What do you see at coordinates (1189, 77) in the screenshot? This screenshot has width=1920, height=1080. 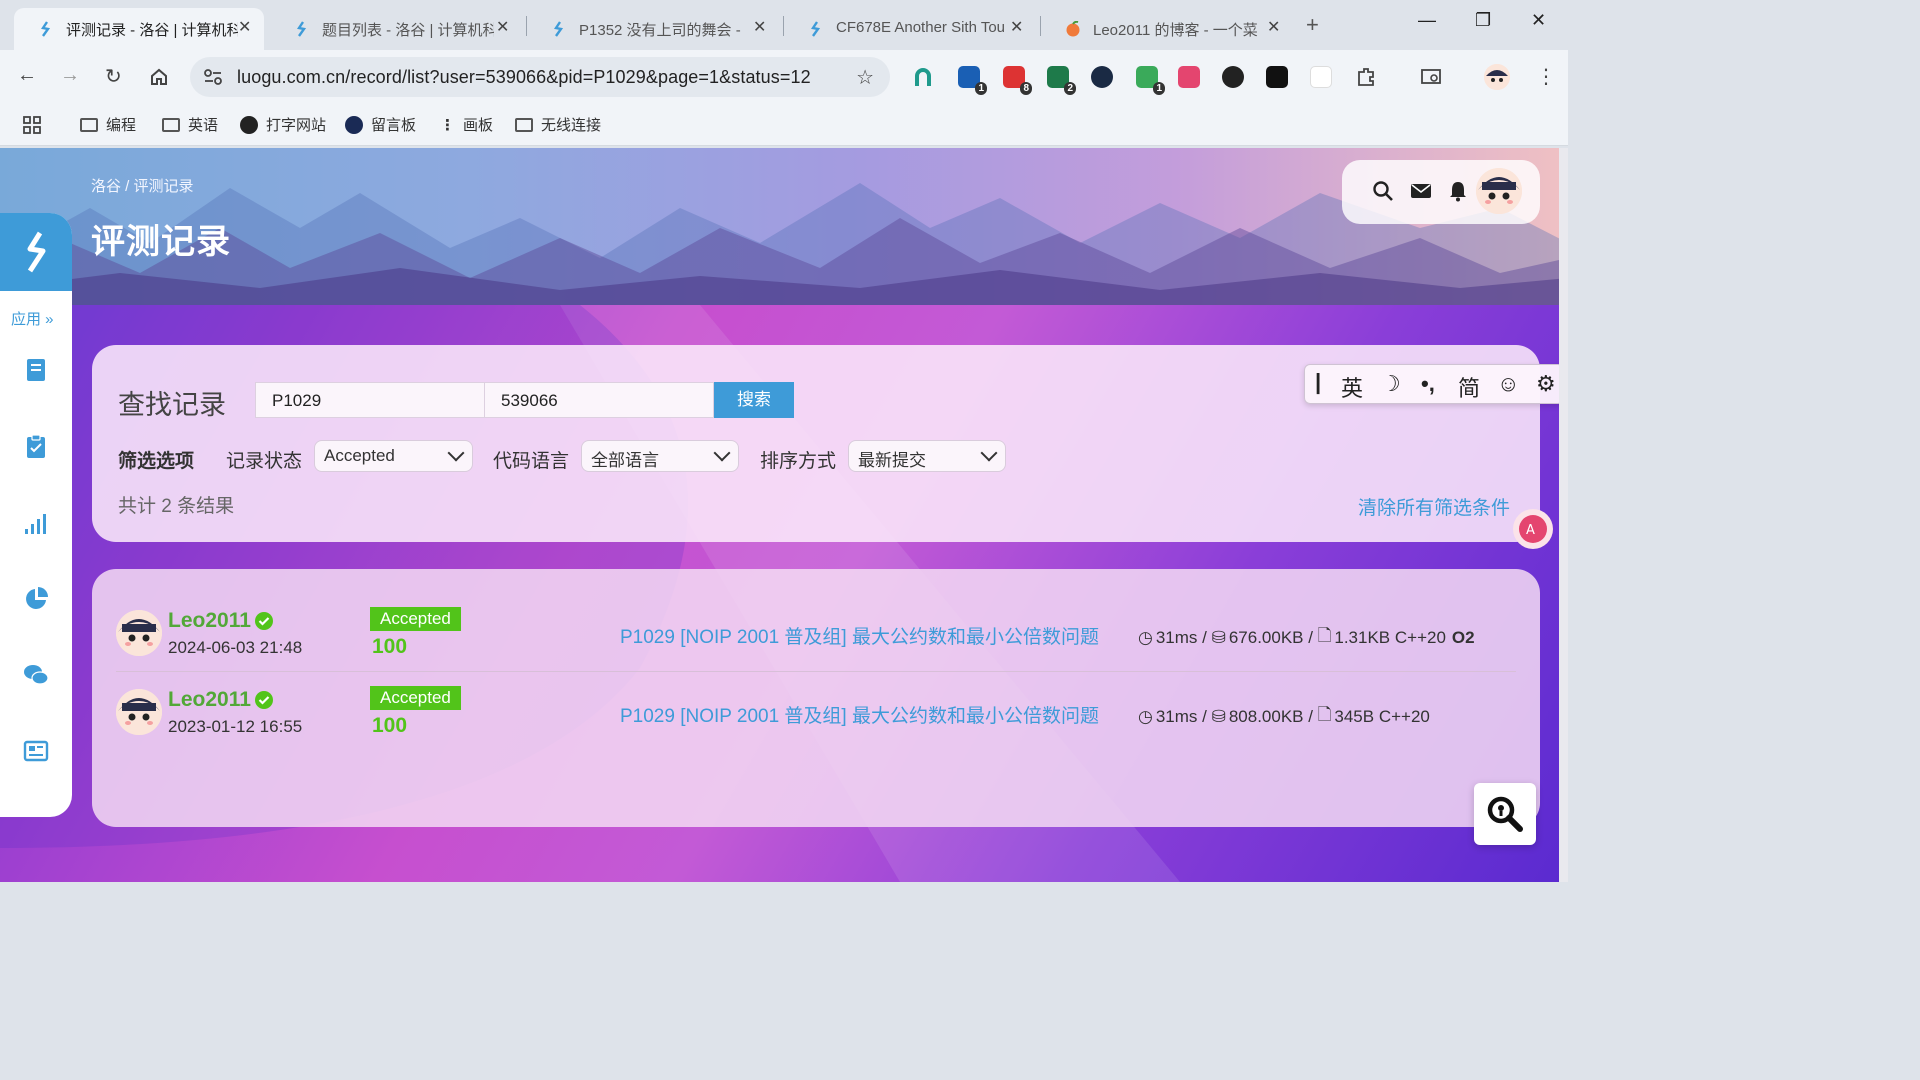 I see `extension-translate-icon` at bounding box center [1189, 77].